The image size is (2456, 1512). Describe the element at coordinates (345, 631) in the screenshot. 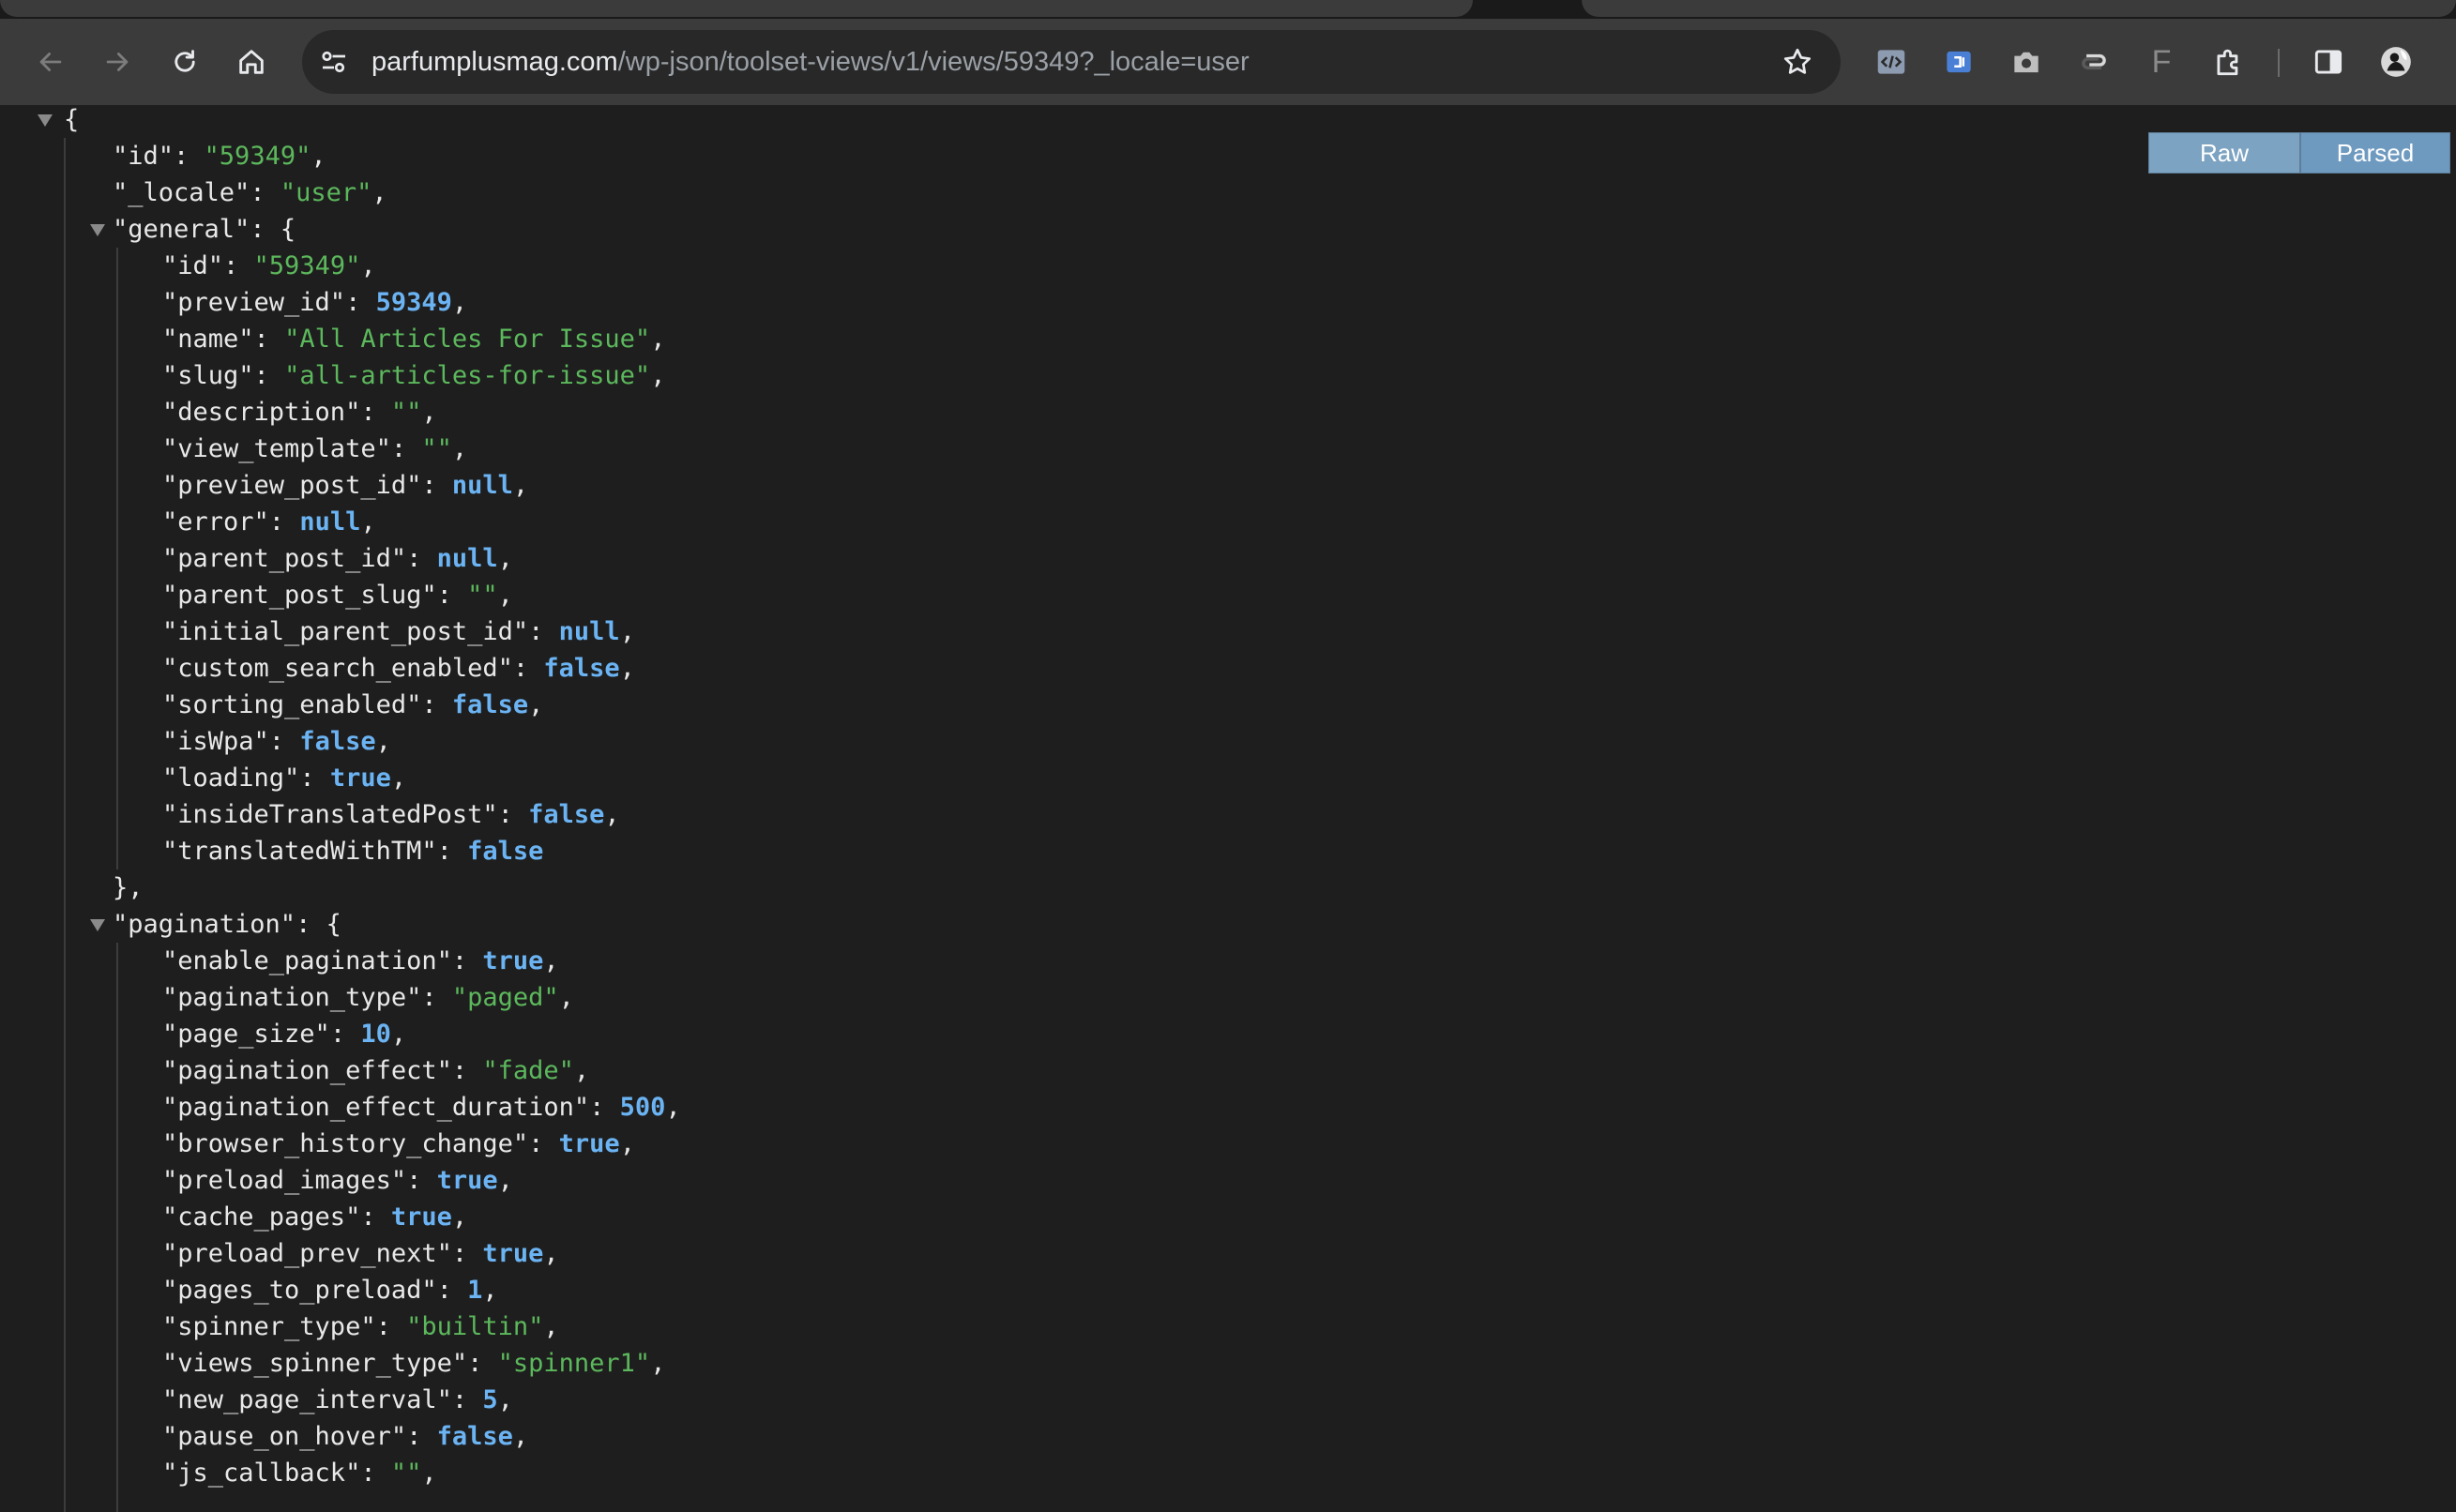

I see `json-key: "initial_parent_post_id"` at that location.